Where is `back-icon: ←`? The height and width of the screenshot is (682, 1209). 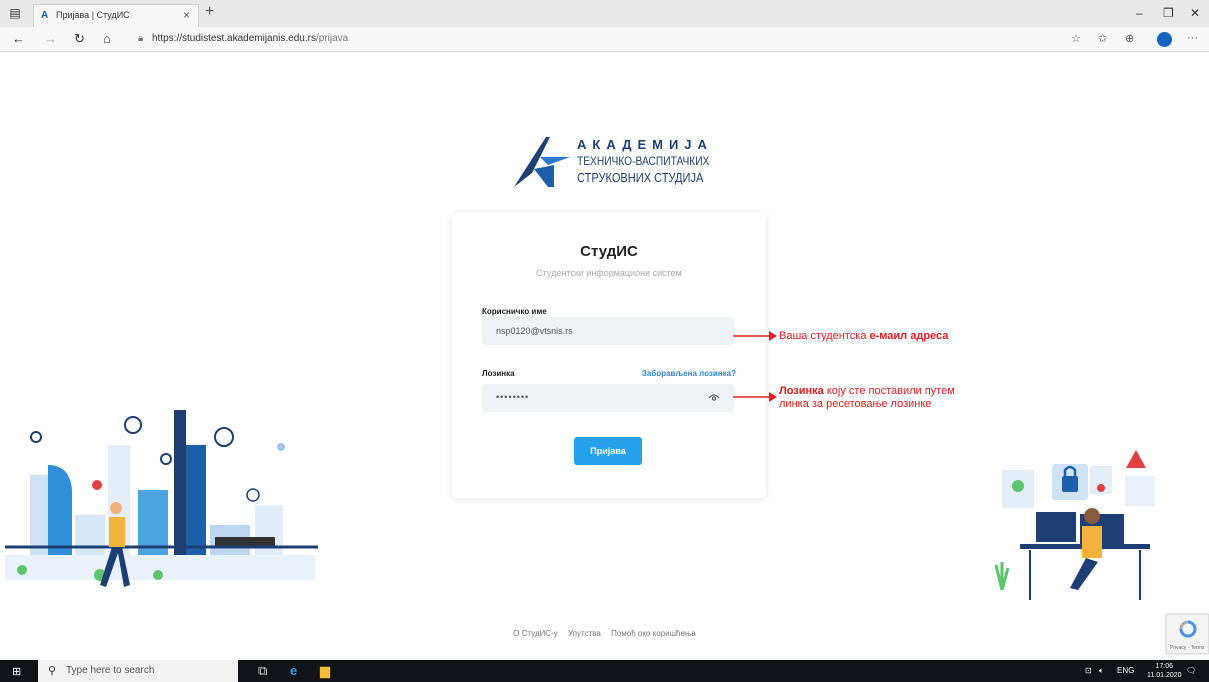
back-icon: ← is located at coordinates (18, 38).